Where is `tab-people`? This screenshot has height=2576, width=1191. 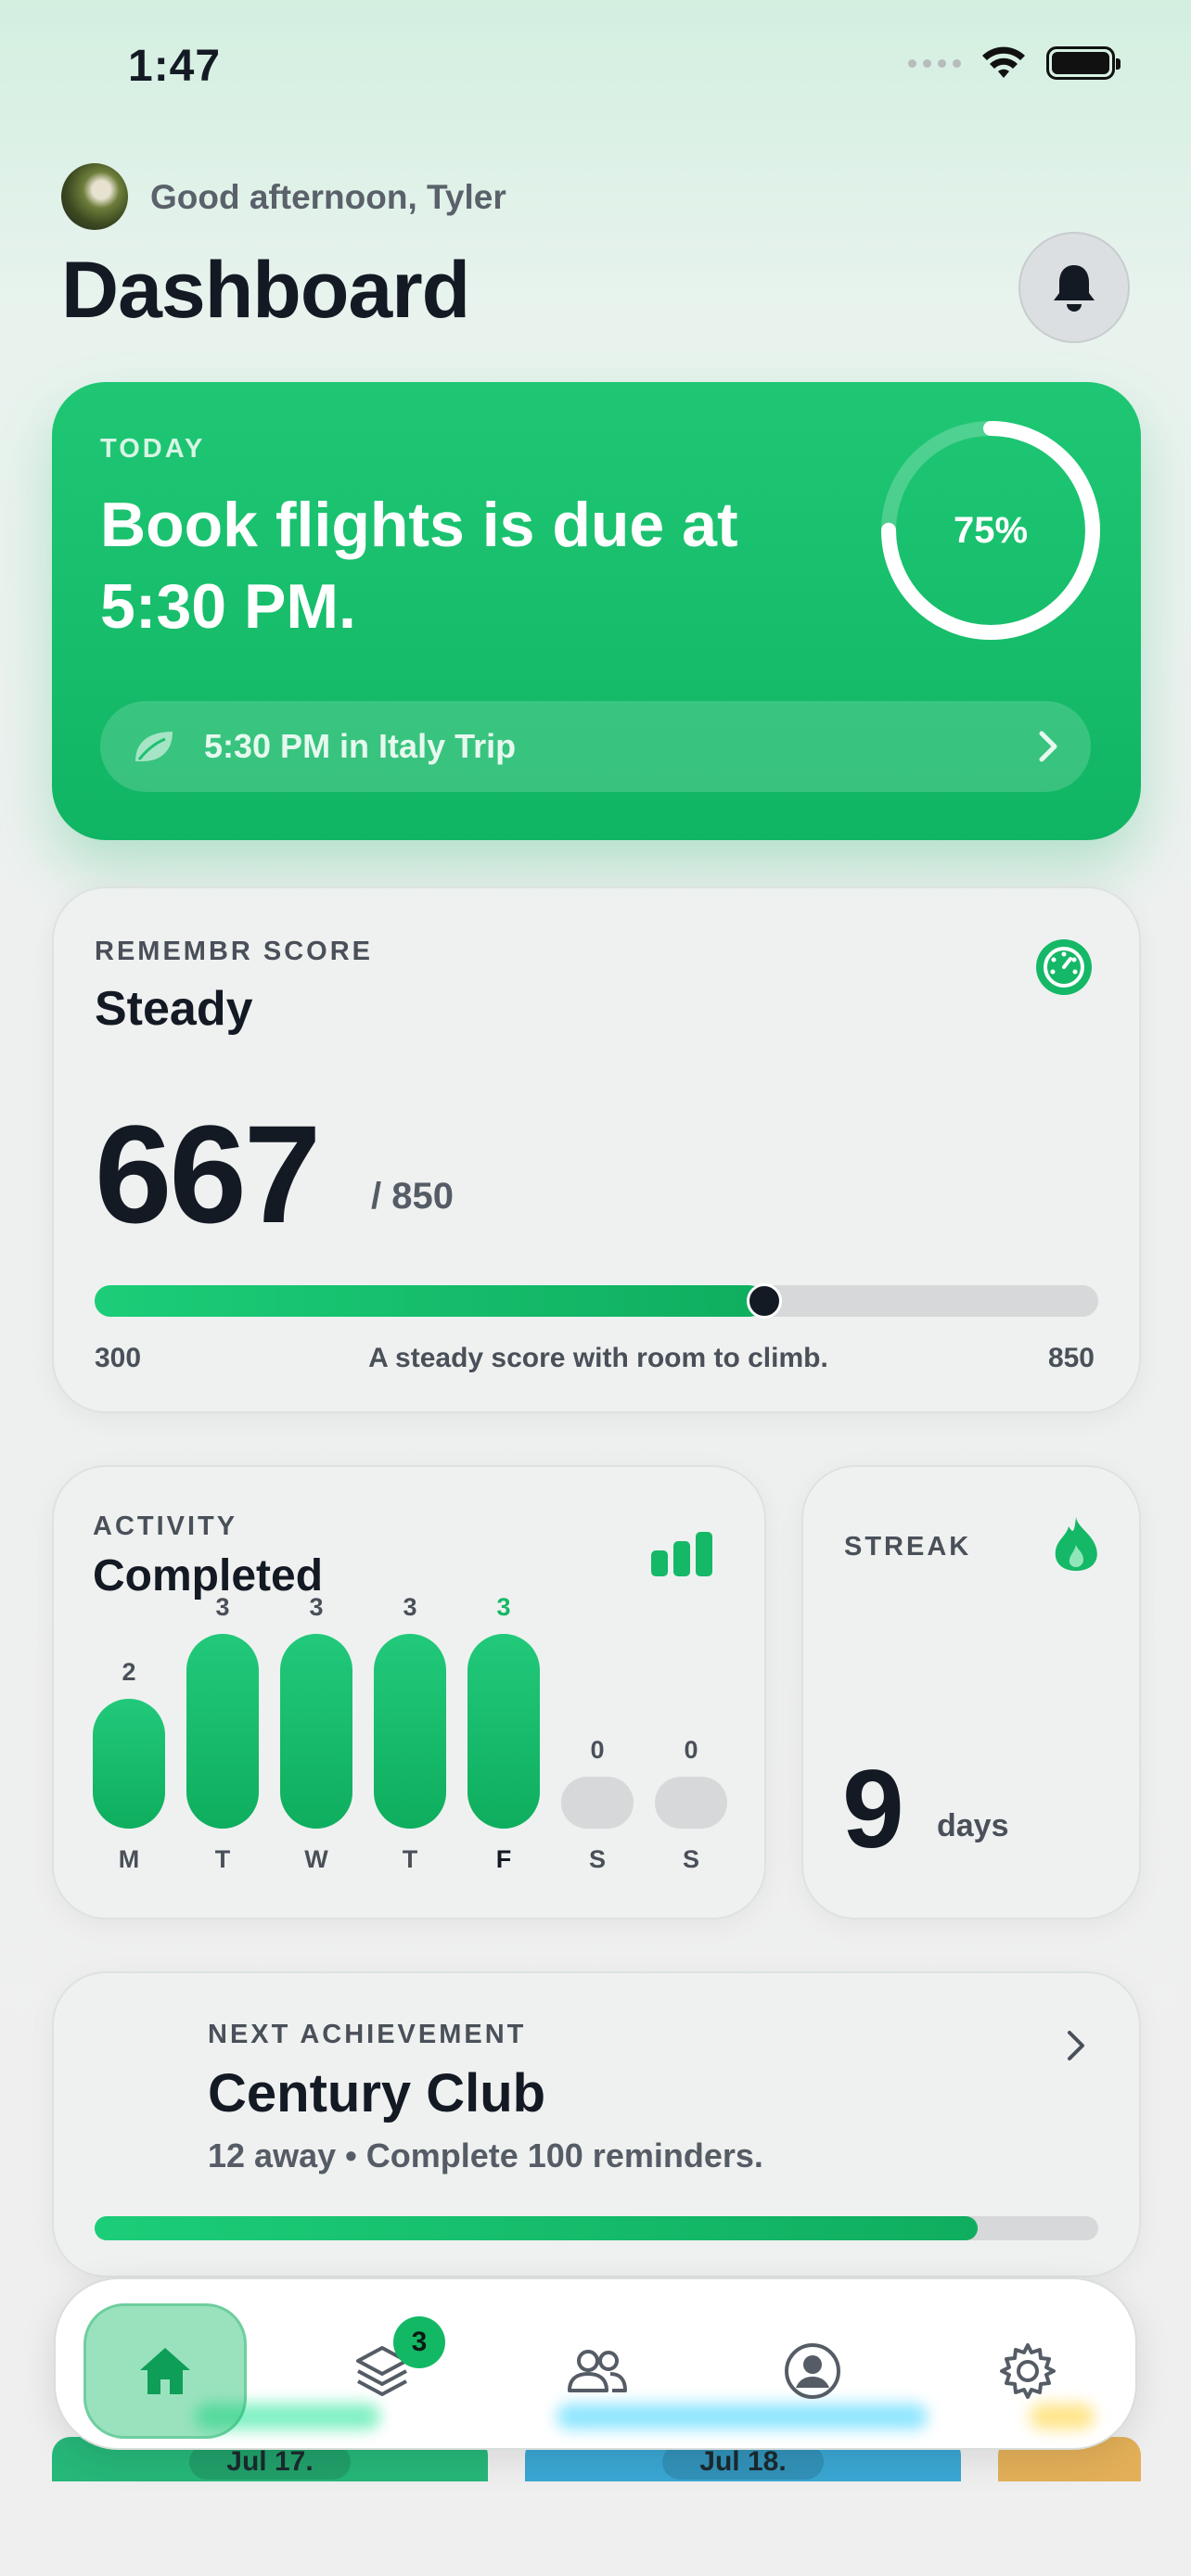
tab-people is located at coordinates (597, 2371).